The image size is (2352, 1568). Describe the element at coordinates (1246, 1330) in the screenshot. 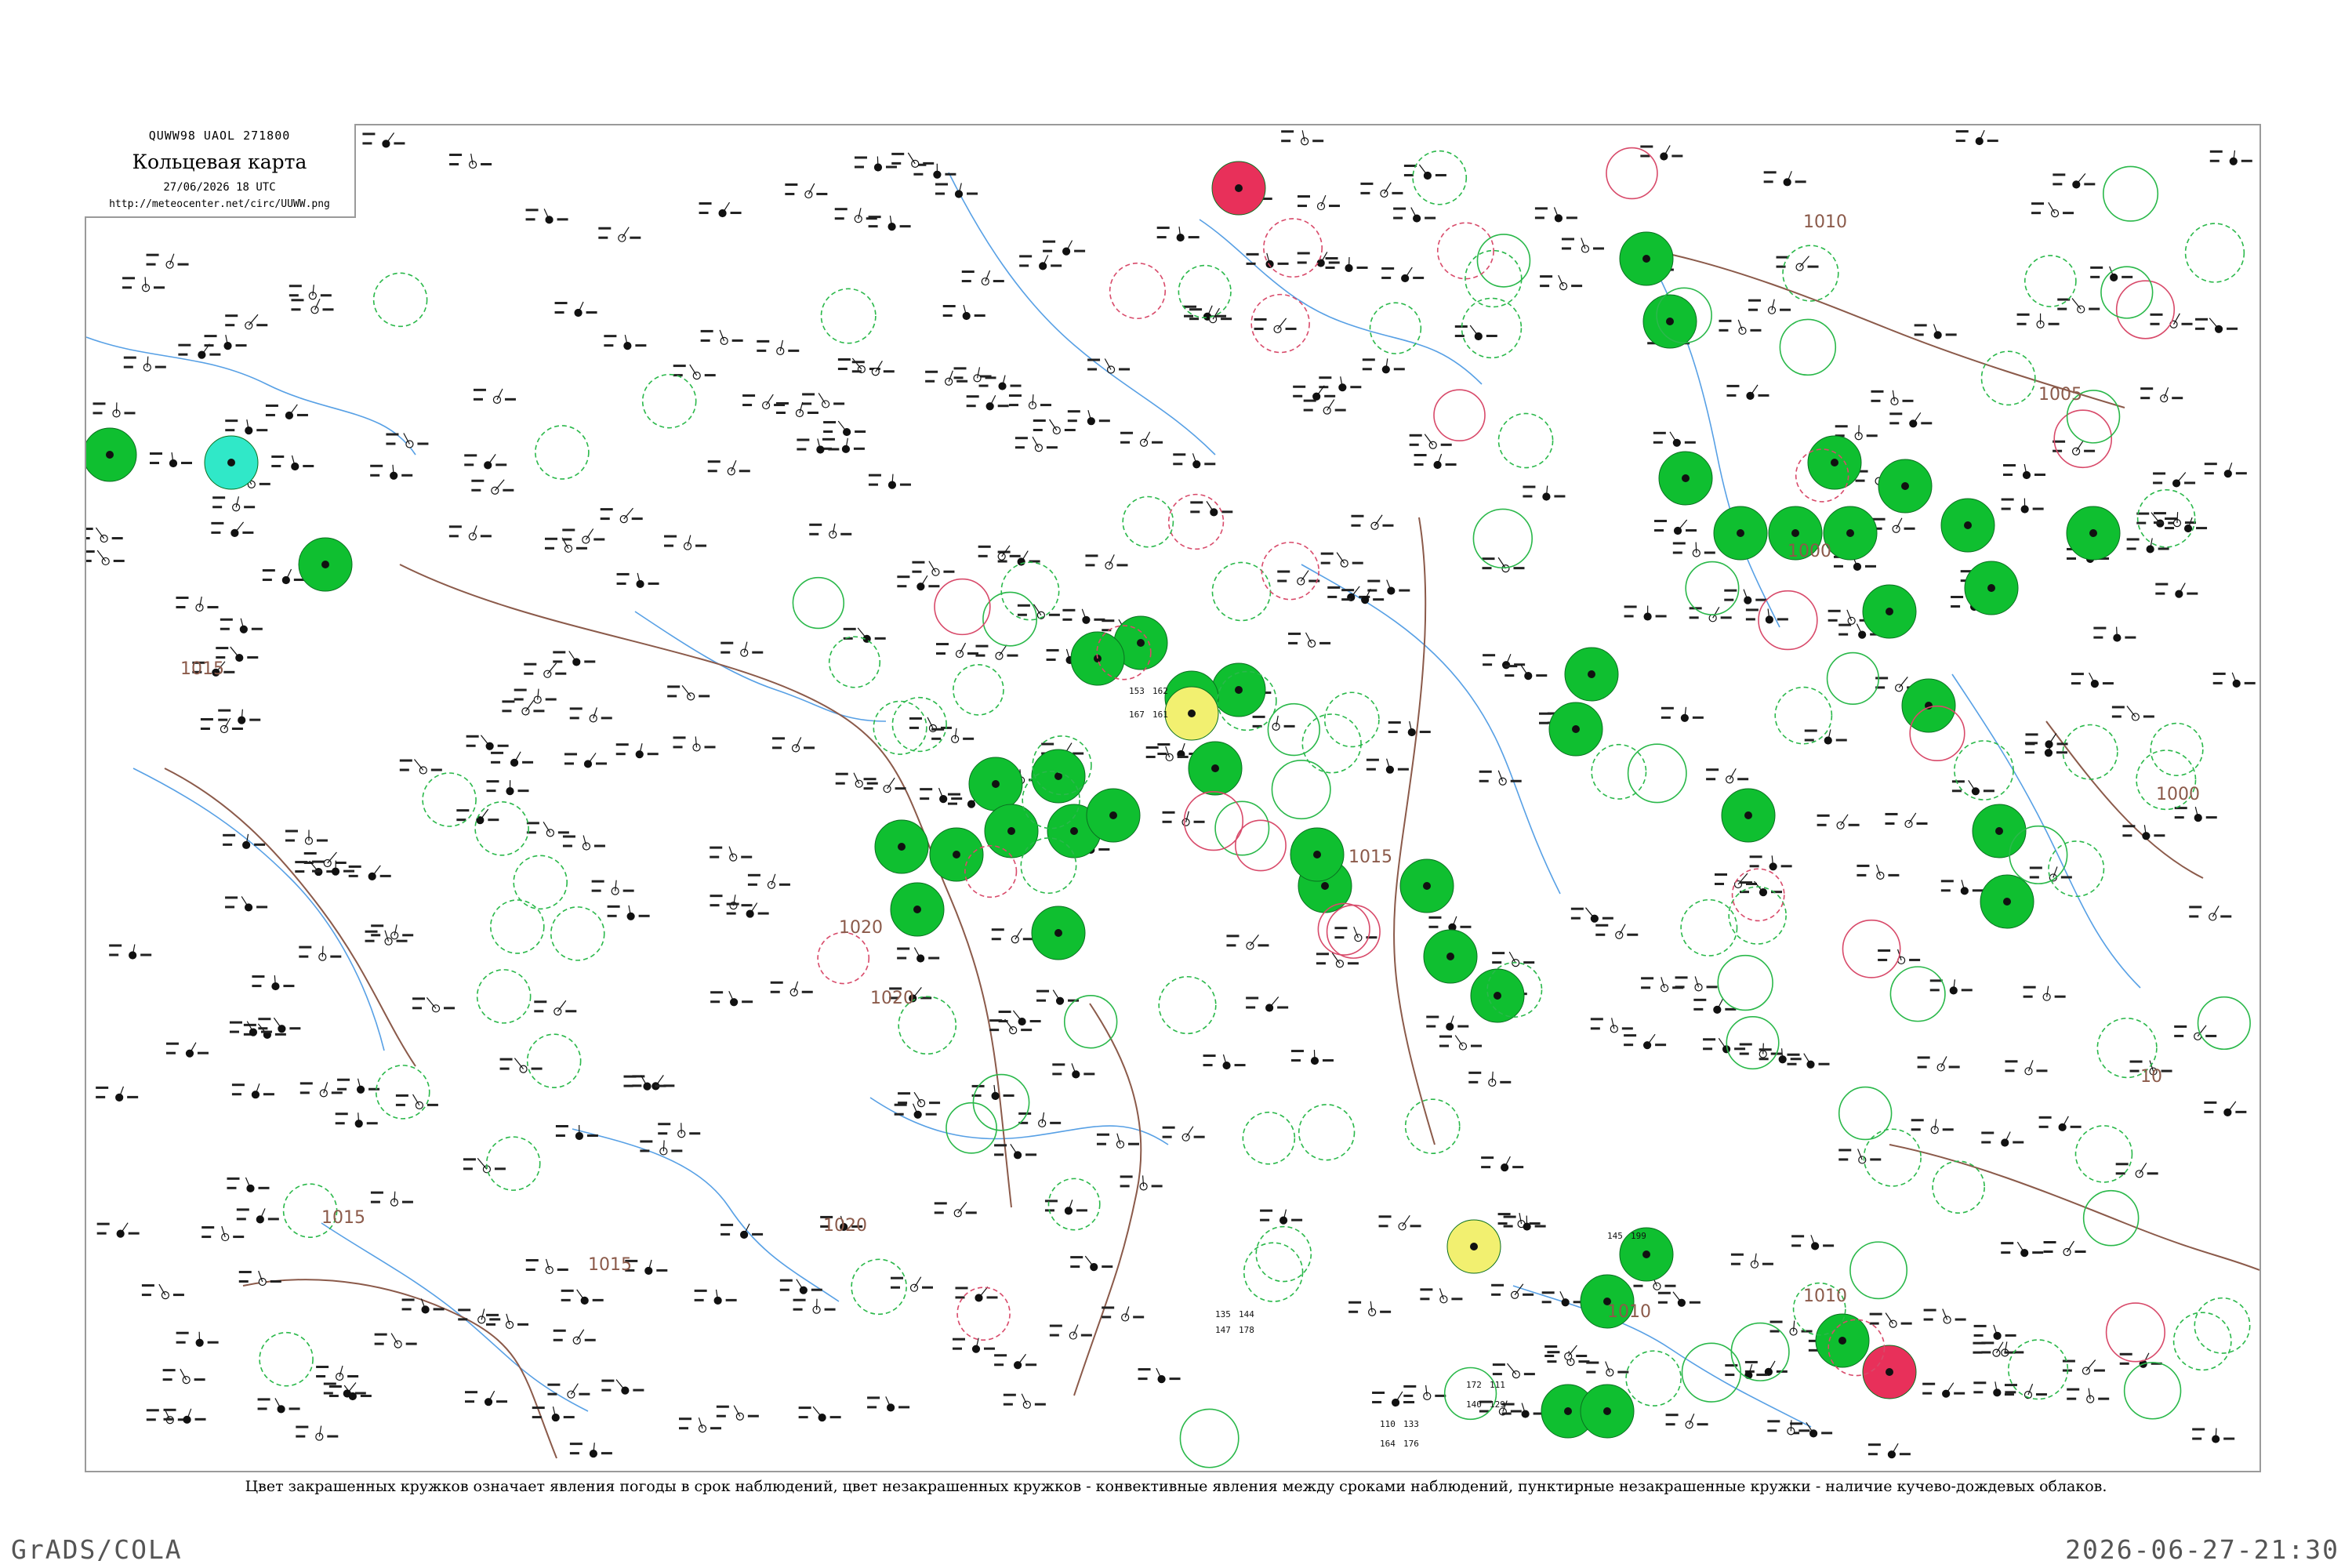

I see `station-value: 178` at that location.